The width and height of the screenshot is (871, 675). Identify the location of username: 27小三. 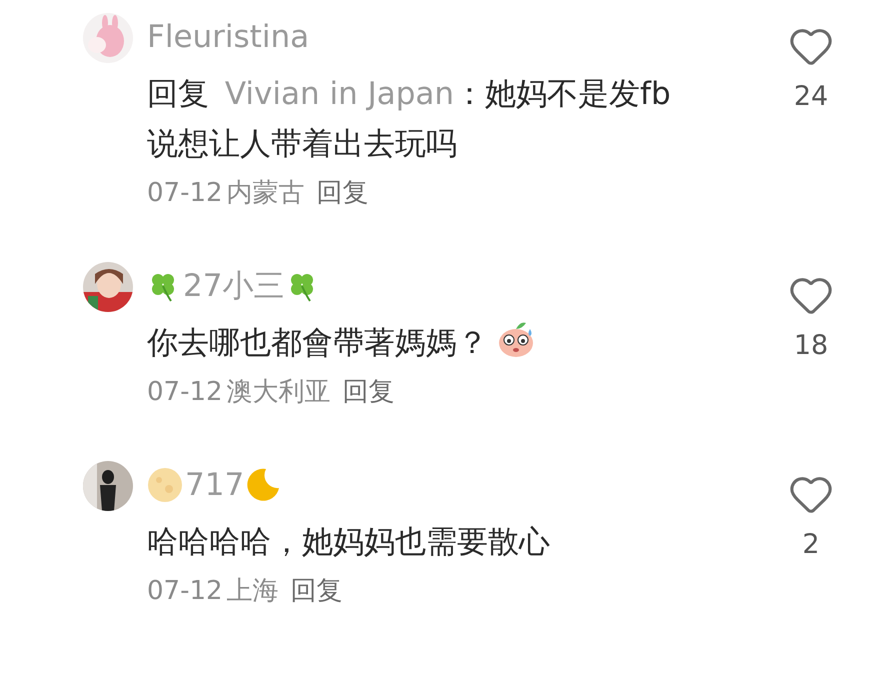
(233, 286).